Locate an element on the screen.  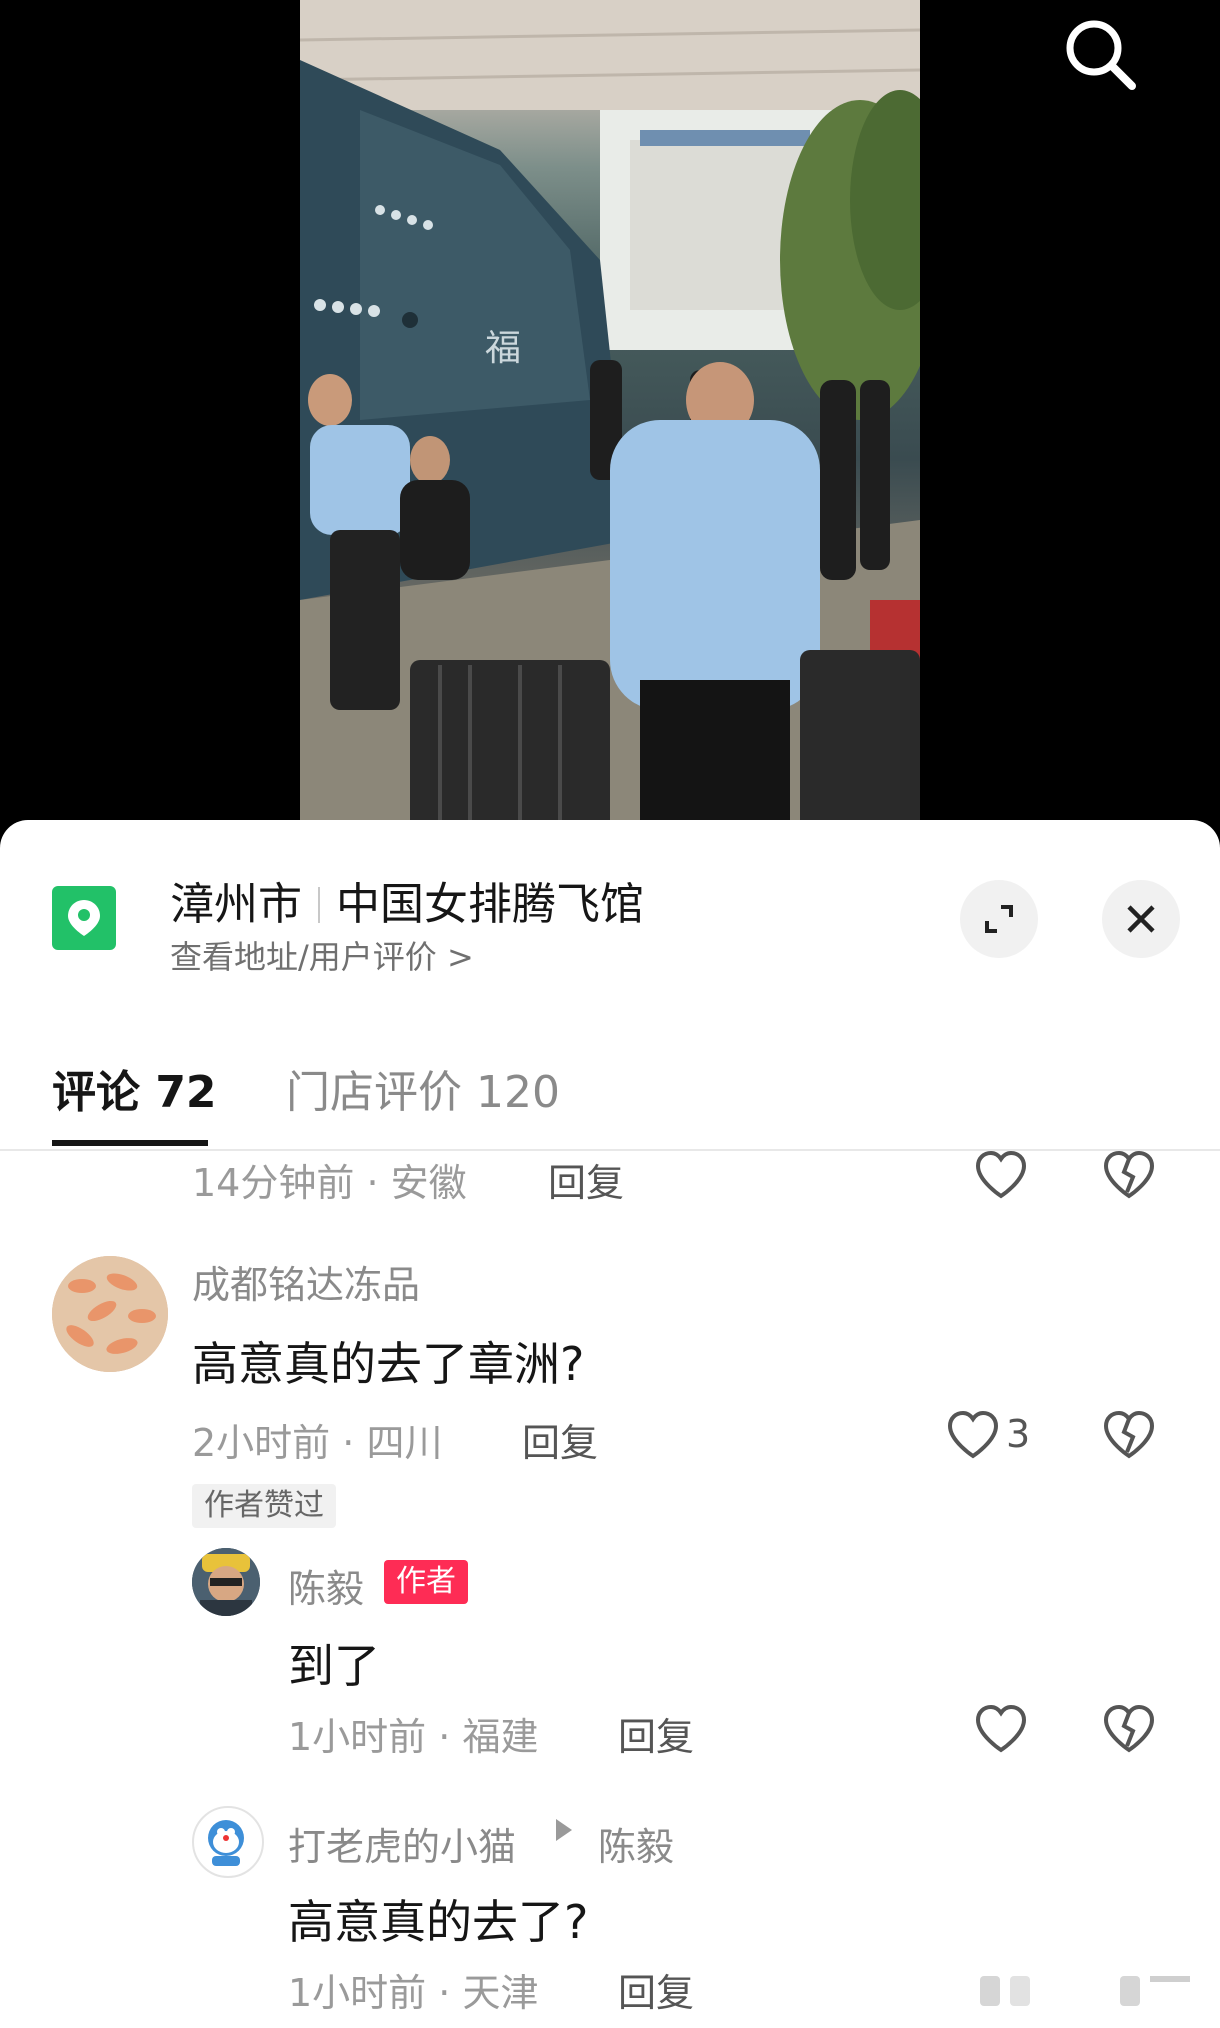
close-button is located at coordinates (1141, 919).